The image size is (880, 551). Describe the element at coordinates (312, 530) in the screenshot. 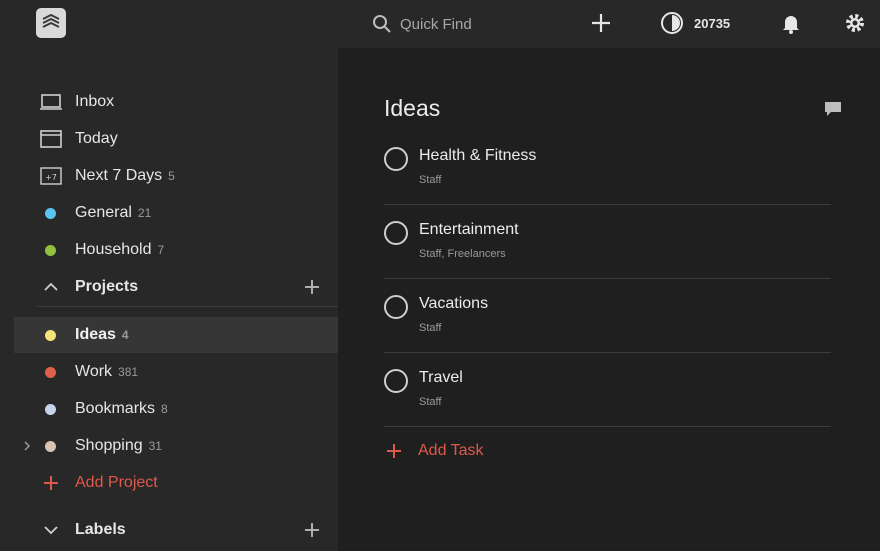

I see `add-label-plus-icon` at that location.